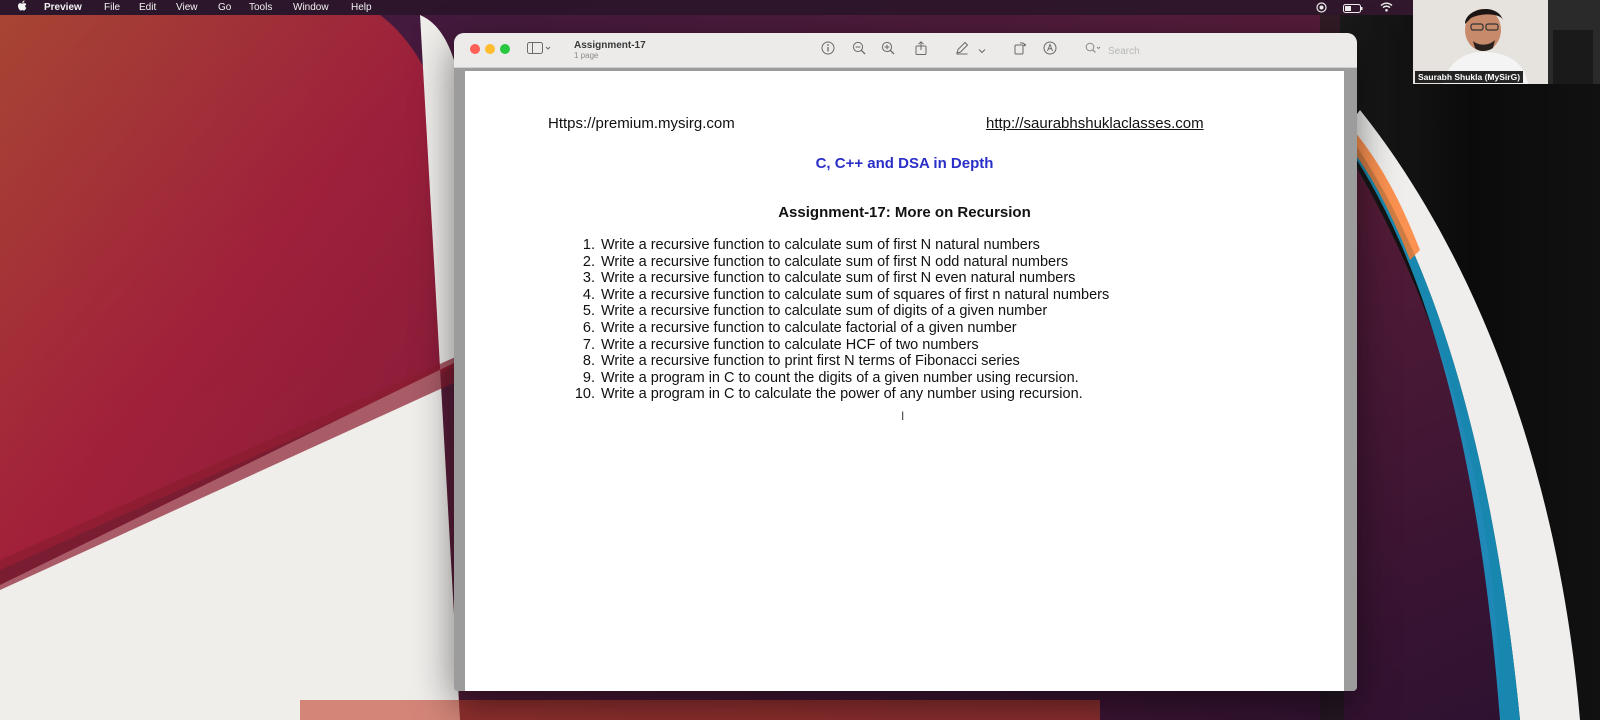  What do you see at coordinates (962, 50) in the screenshot?
I see `markup-pen-icon` at bounding box center [962, 50].